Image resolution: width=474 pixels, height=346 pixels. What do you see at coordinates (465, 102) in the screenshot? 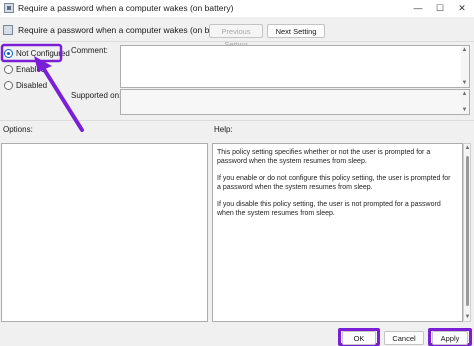
I see `supported-scrollbar: ▲ ▼` at bounding box center [465, 102].